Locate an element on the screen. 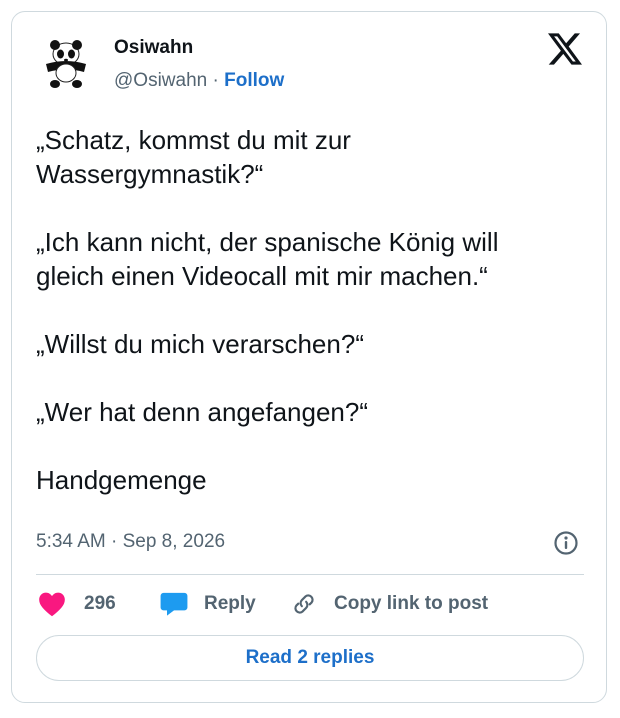 The width and height of the screenshot is (620, 718). author-name: Osiwahn is located at coordinates (153, 48).